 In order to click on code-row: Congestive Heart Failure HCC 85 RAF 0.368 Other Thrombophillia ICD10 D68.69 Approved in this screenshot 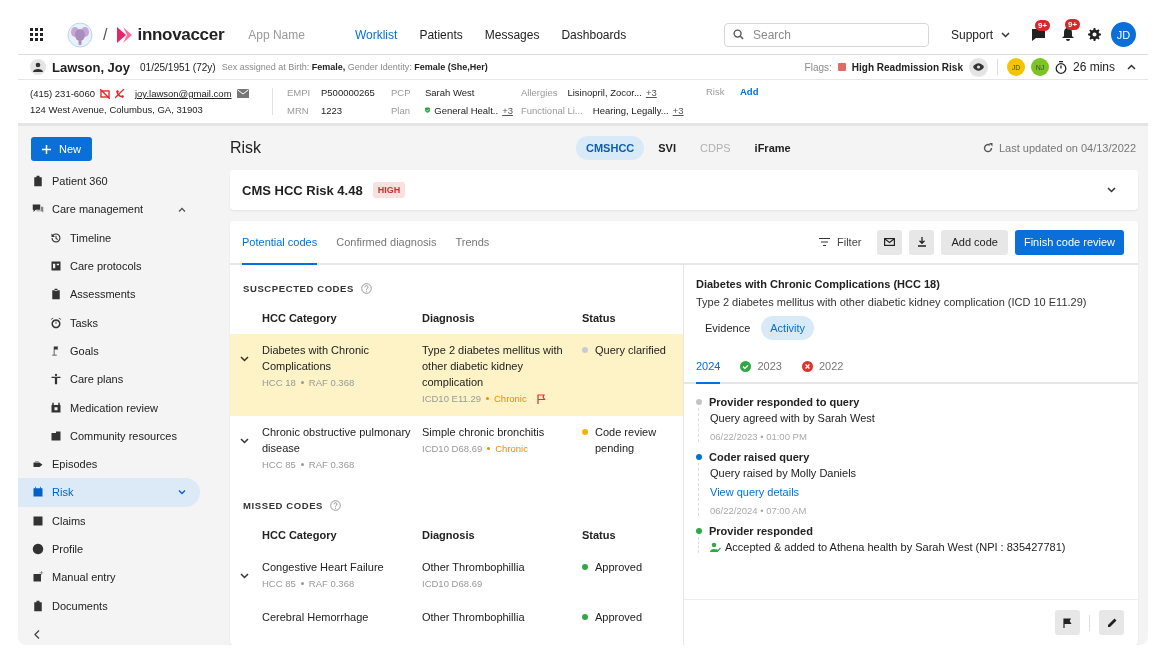, I will do `click(456, 576)`.